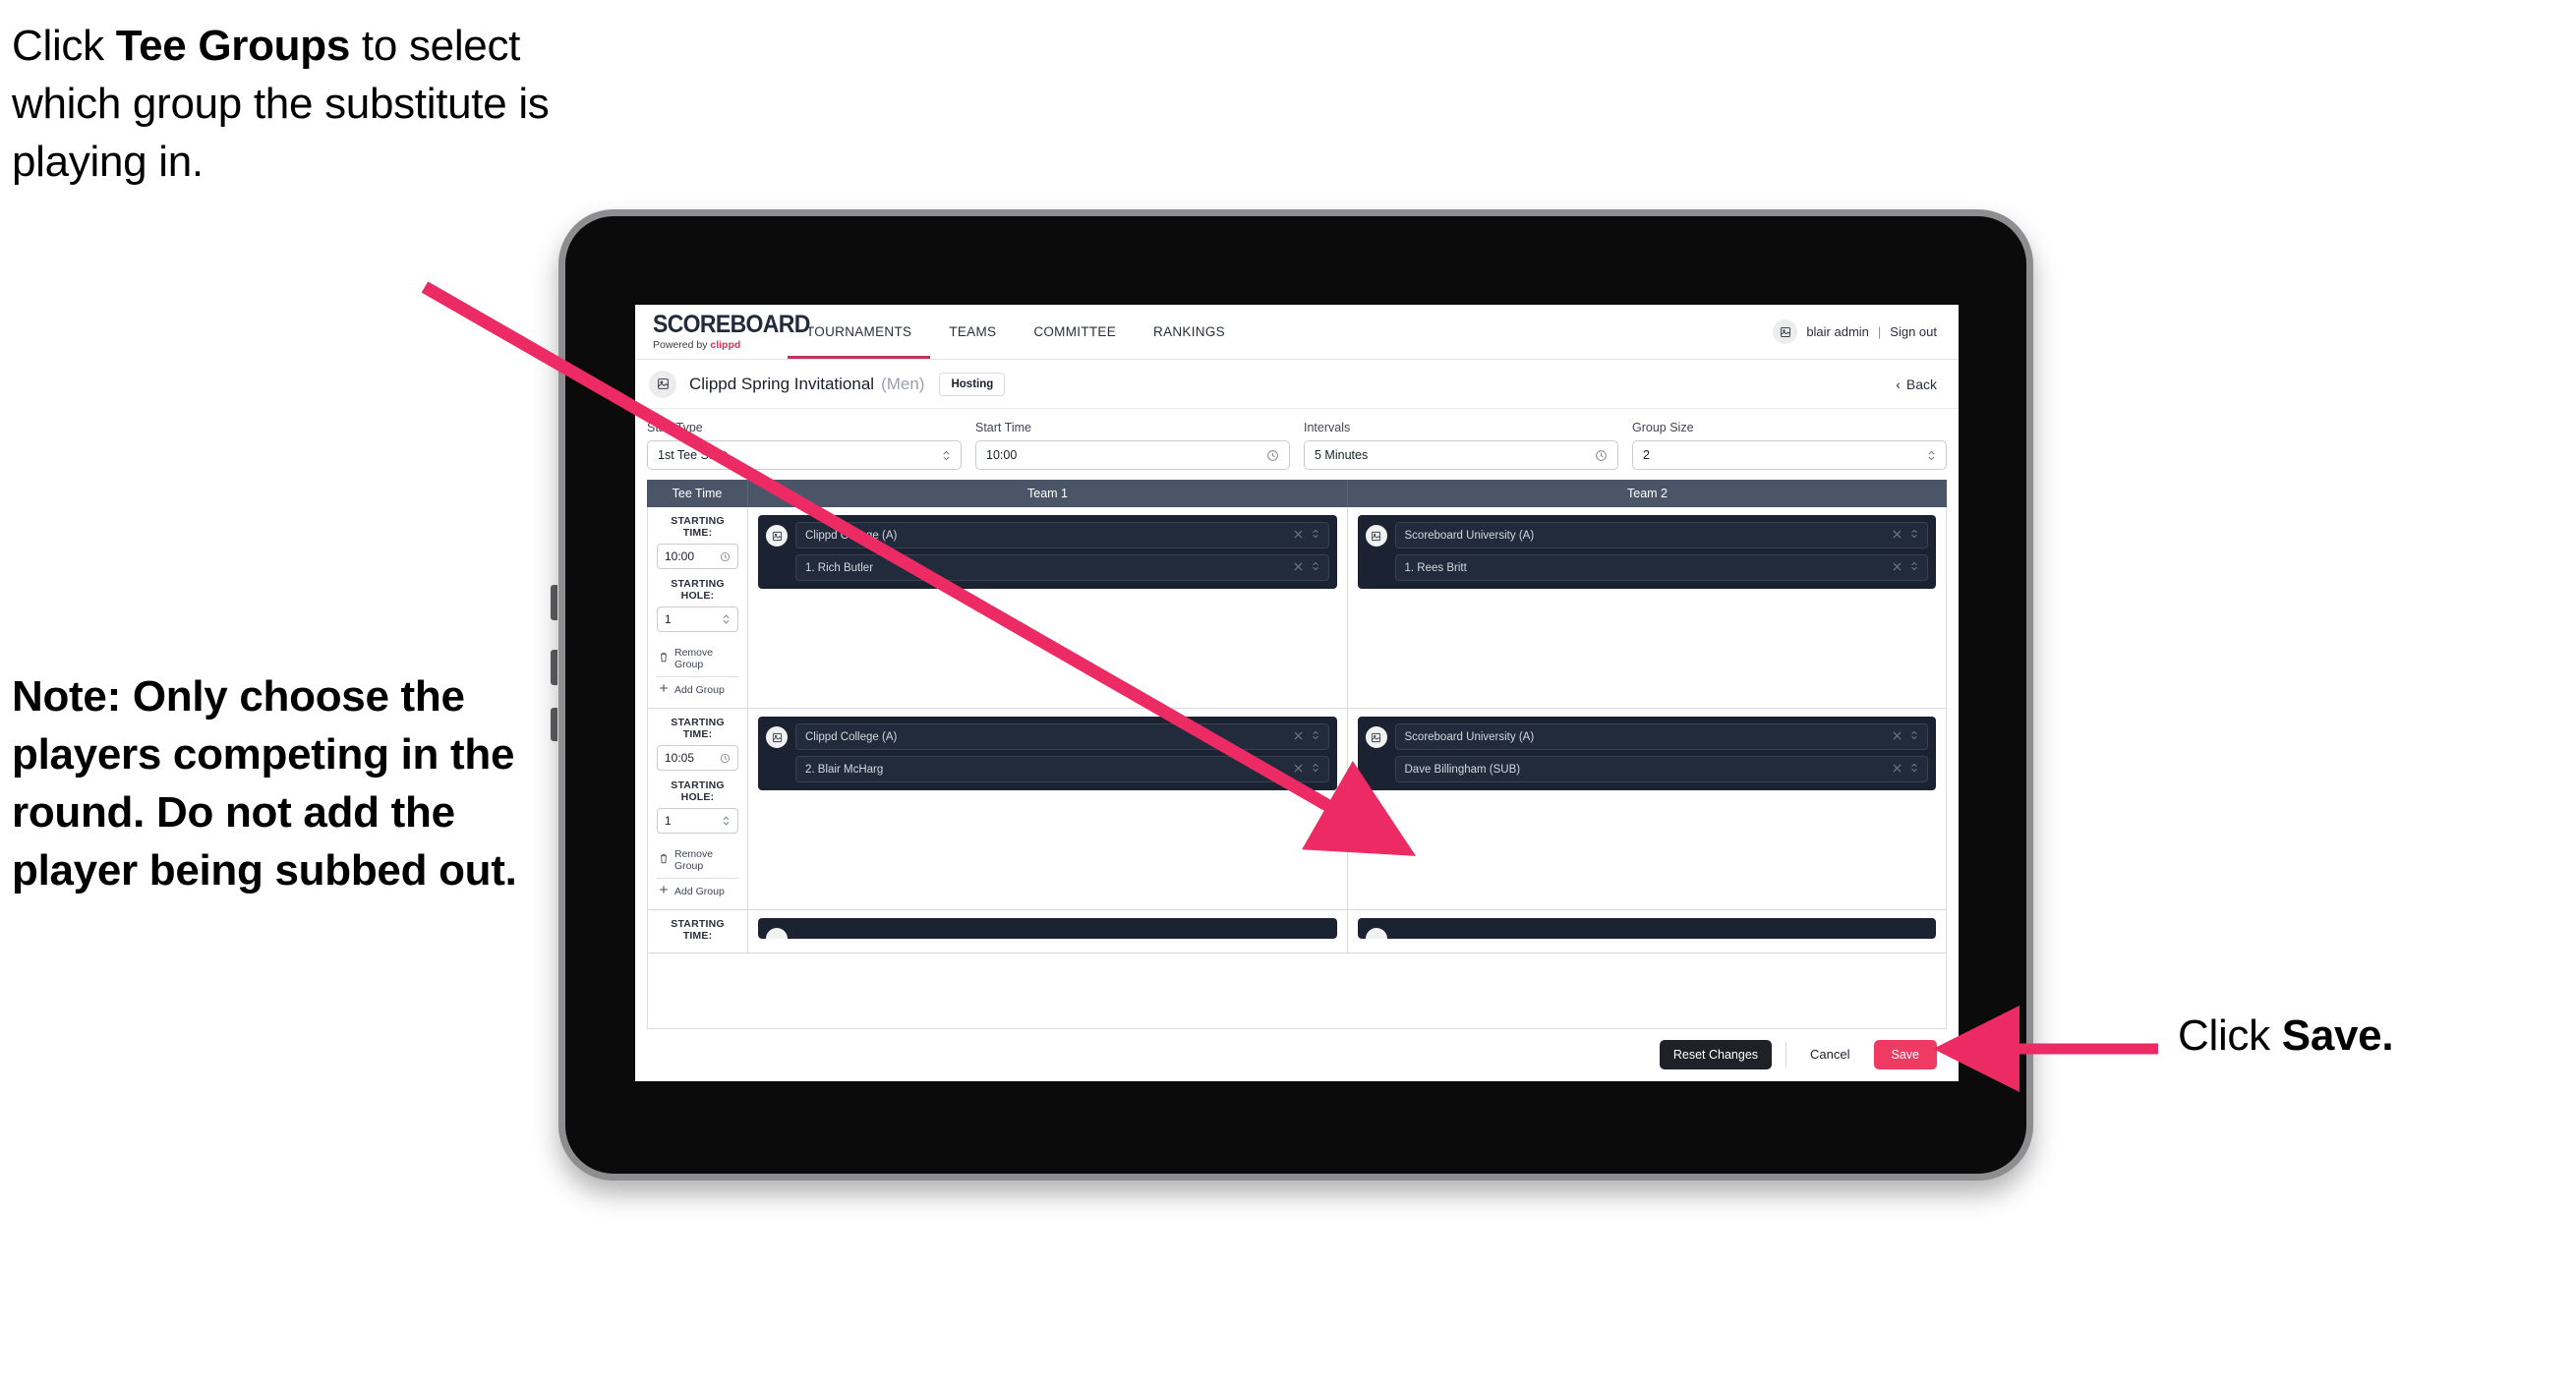 This screenshot has width=2576, height=1385. What do you see at coordinates (1280, 332) in the screenshot?
I see `nav-tabs: TOURNAMENTS TEAMS COMMITTEE RANKINGS` at bounding box center [1280, 332].